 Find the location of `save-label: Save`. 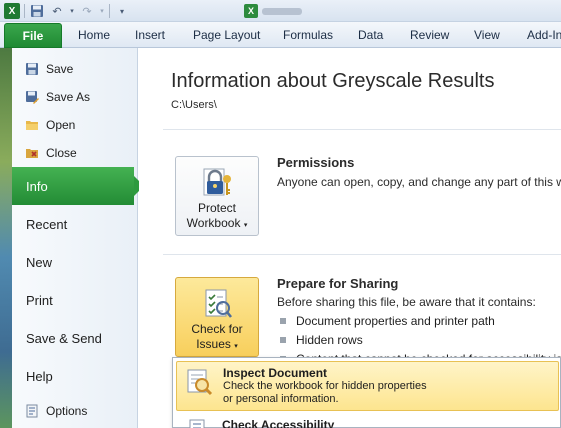

save-label: Save is located at coordinates (60, 69).